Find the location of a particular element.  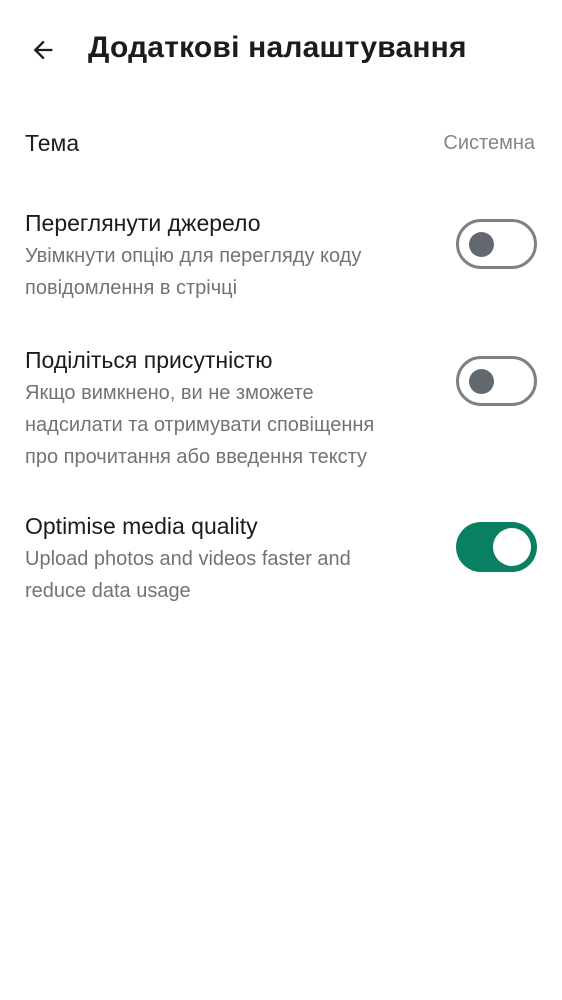

setting-share-presence-title: Поділіться присутністю is located at coordinates (149, 360).